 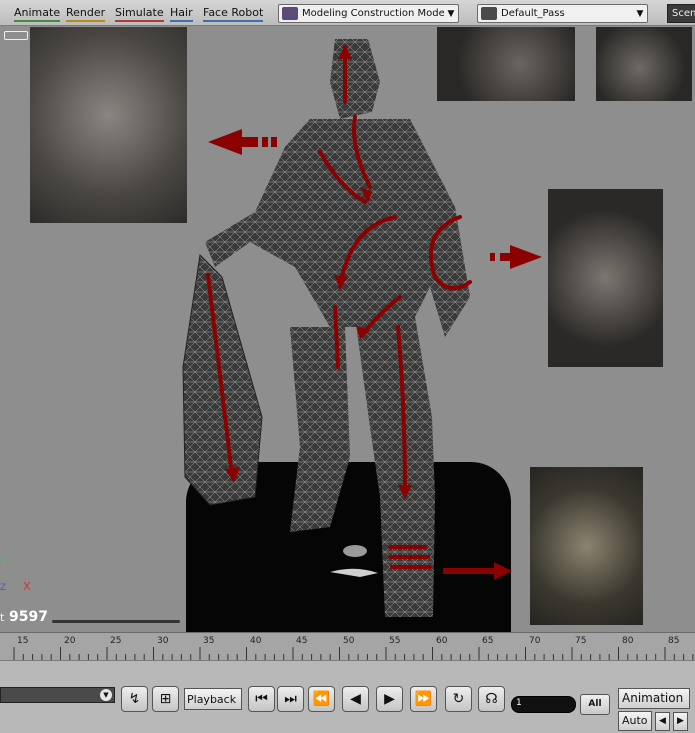 I want to click on chevron-right-icon: ▶, so click(x=680, y=721).